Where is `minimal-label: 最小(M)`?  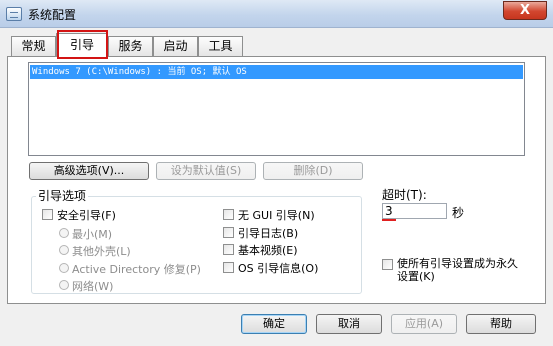
minimal-label: 最小(M) is located at coordinates (92, 234).